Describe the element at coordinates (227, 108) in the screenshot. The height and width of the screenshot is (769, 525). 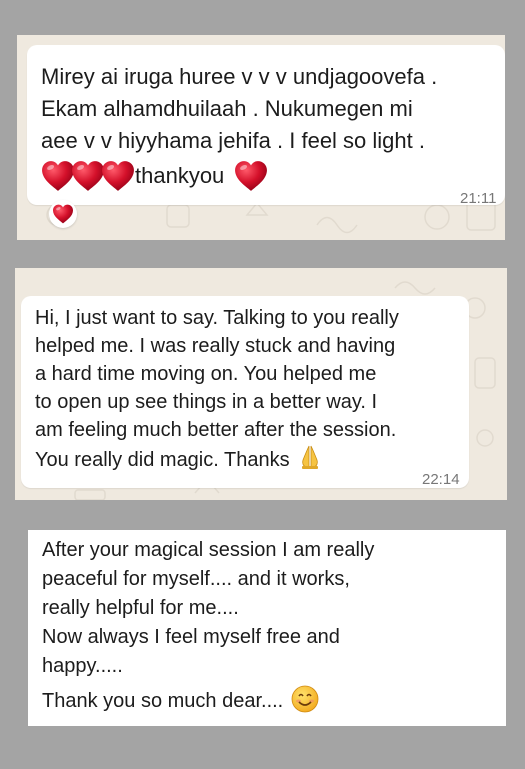
I see `message-line: Ekam alhamdhuilaah . Nukumegen mi` at that location.